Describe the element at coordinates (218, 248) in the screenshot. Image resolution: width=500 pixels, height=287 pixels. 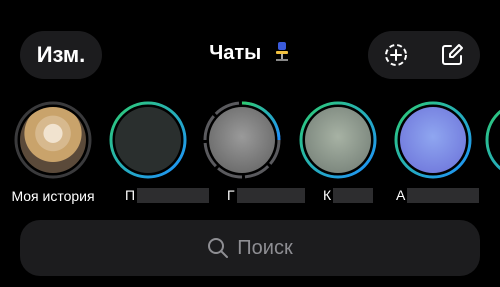
I see `search-icon` at that location.